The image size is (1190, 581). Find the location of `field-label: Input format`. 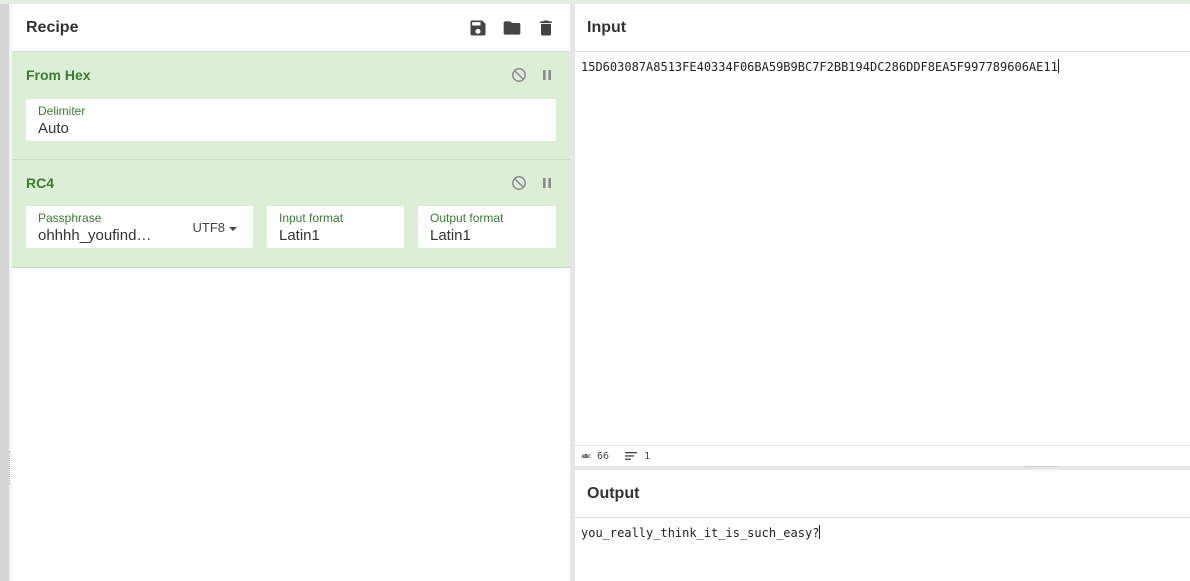

field-label: Input format is located at coordinates (311, 218).